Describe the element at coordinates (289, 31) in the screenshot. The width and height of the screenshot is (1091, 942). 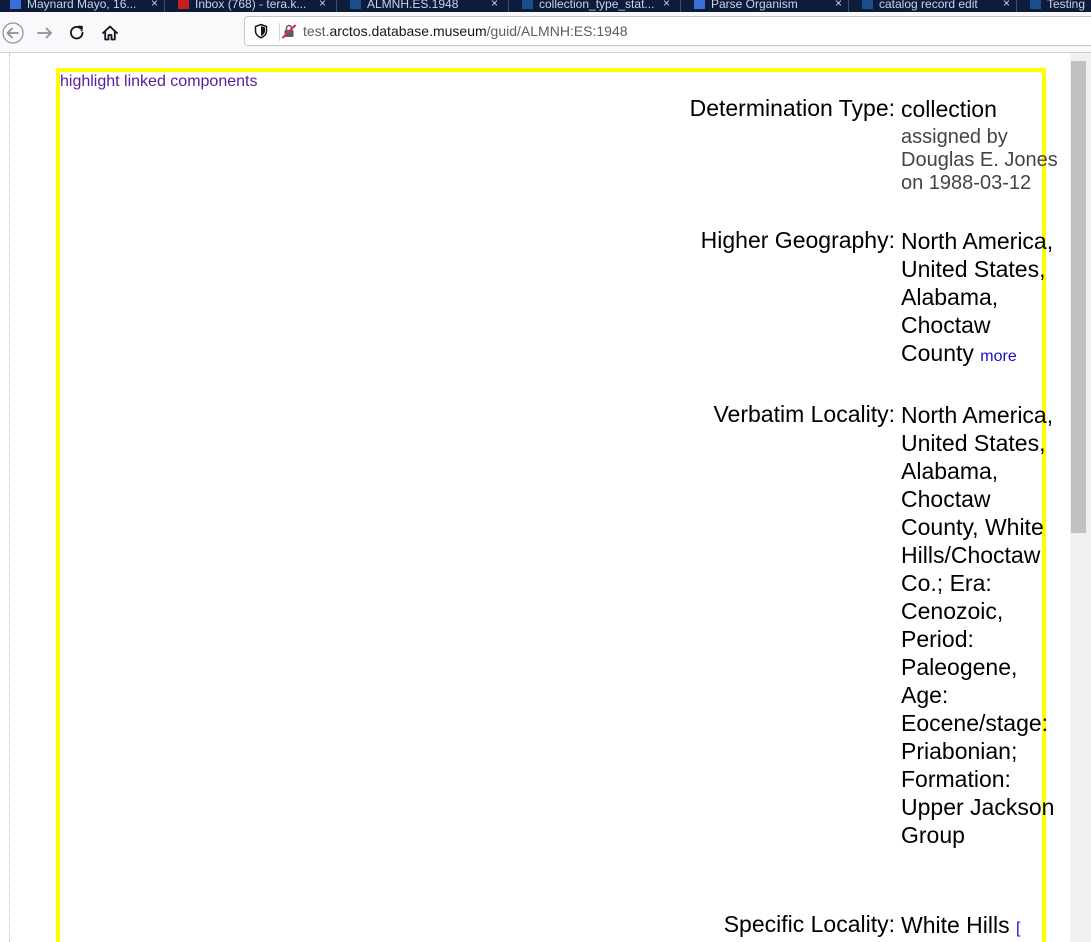
I see `insecure-lock-icon` at that location.